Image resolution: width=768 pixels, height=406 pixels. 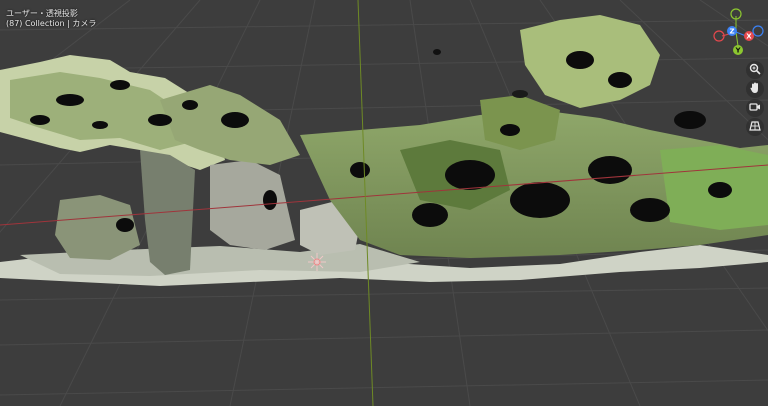 I want to click on camera-view-button, so click(x=755, y=108).